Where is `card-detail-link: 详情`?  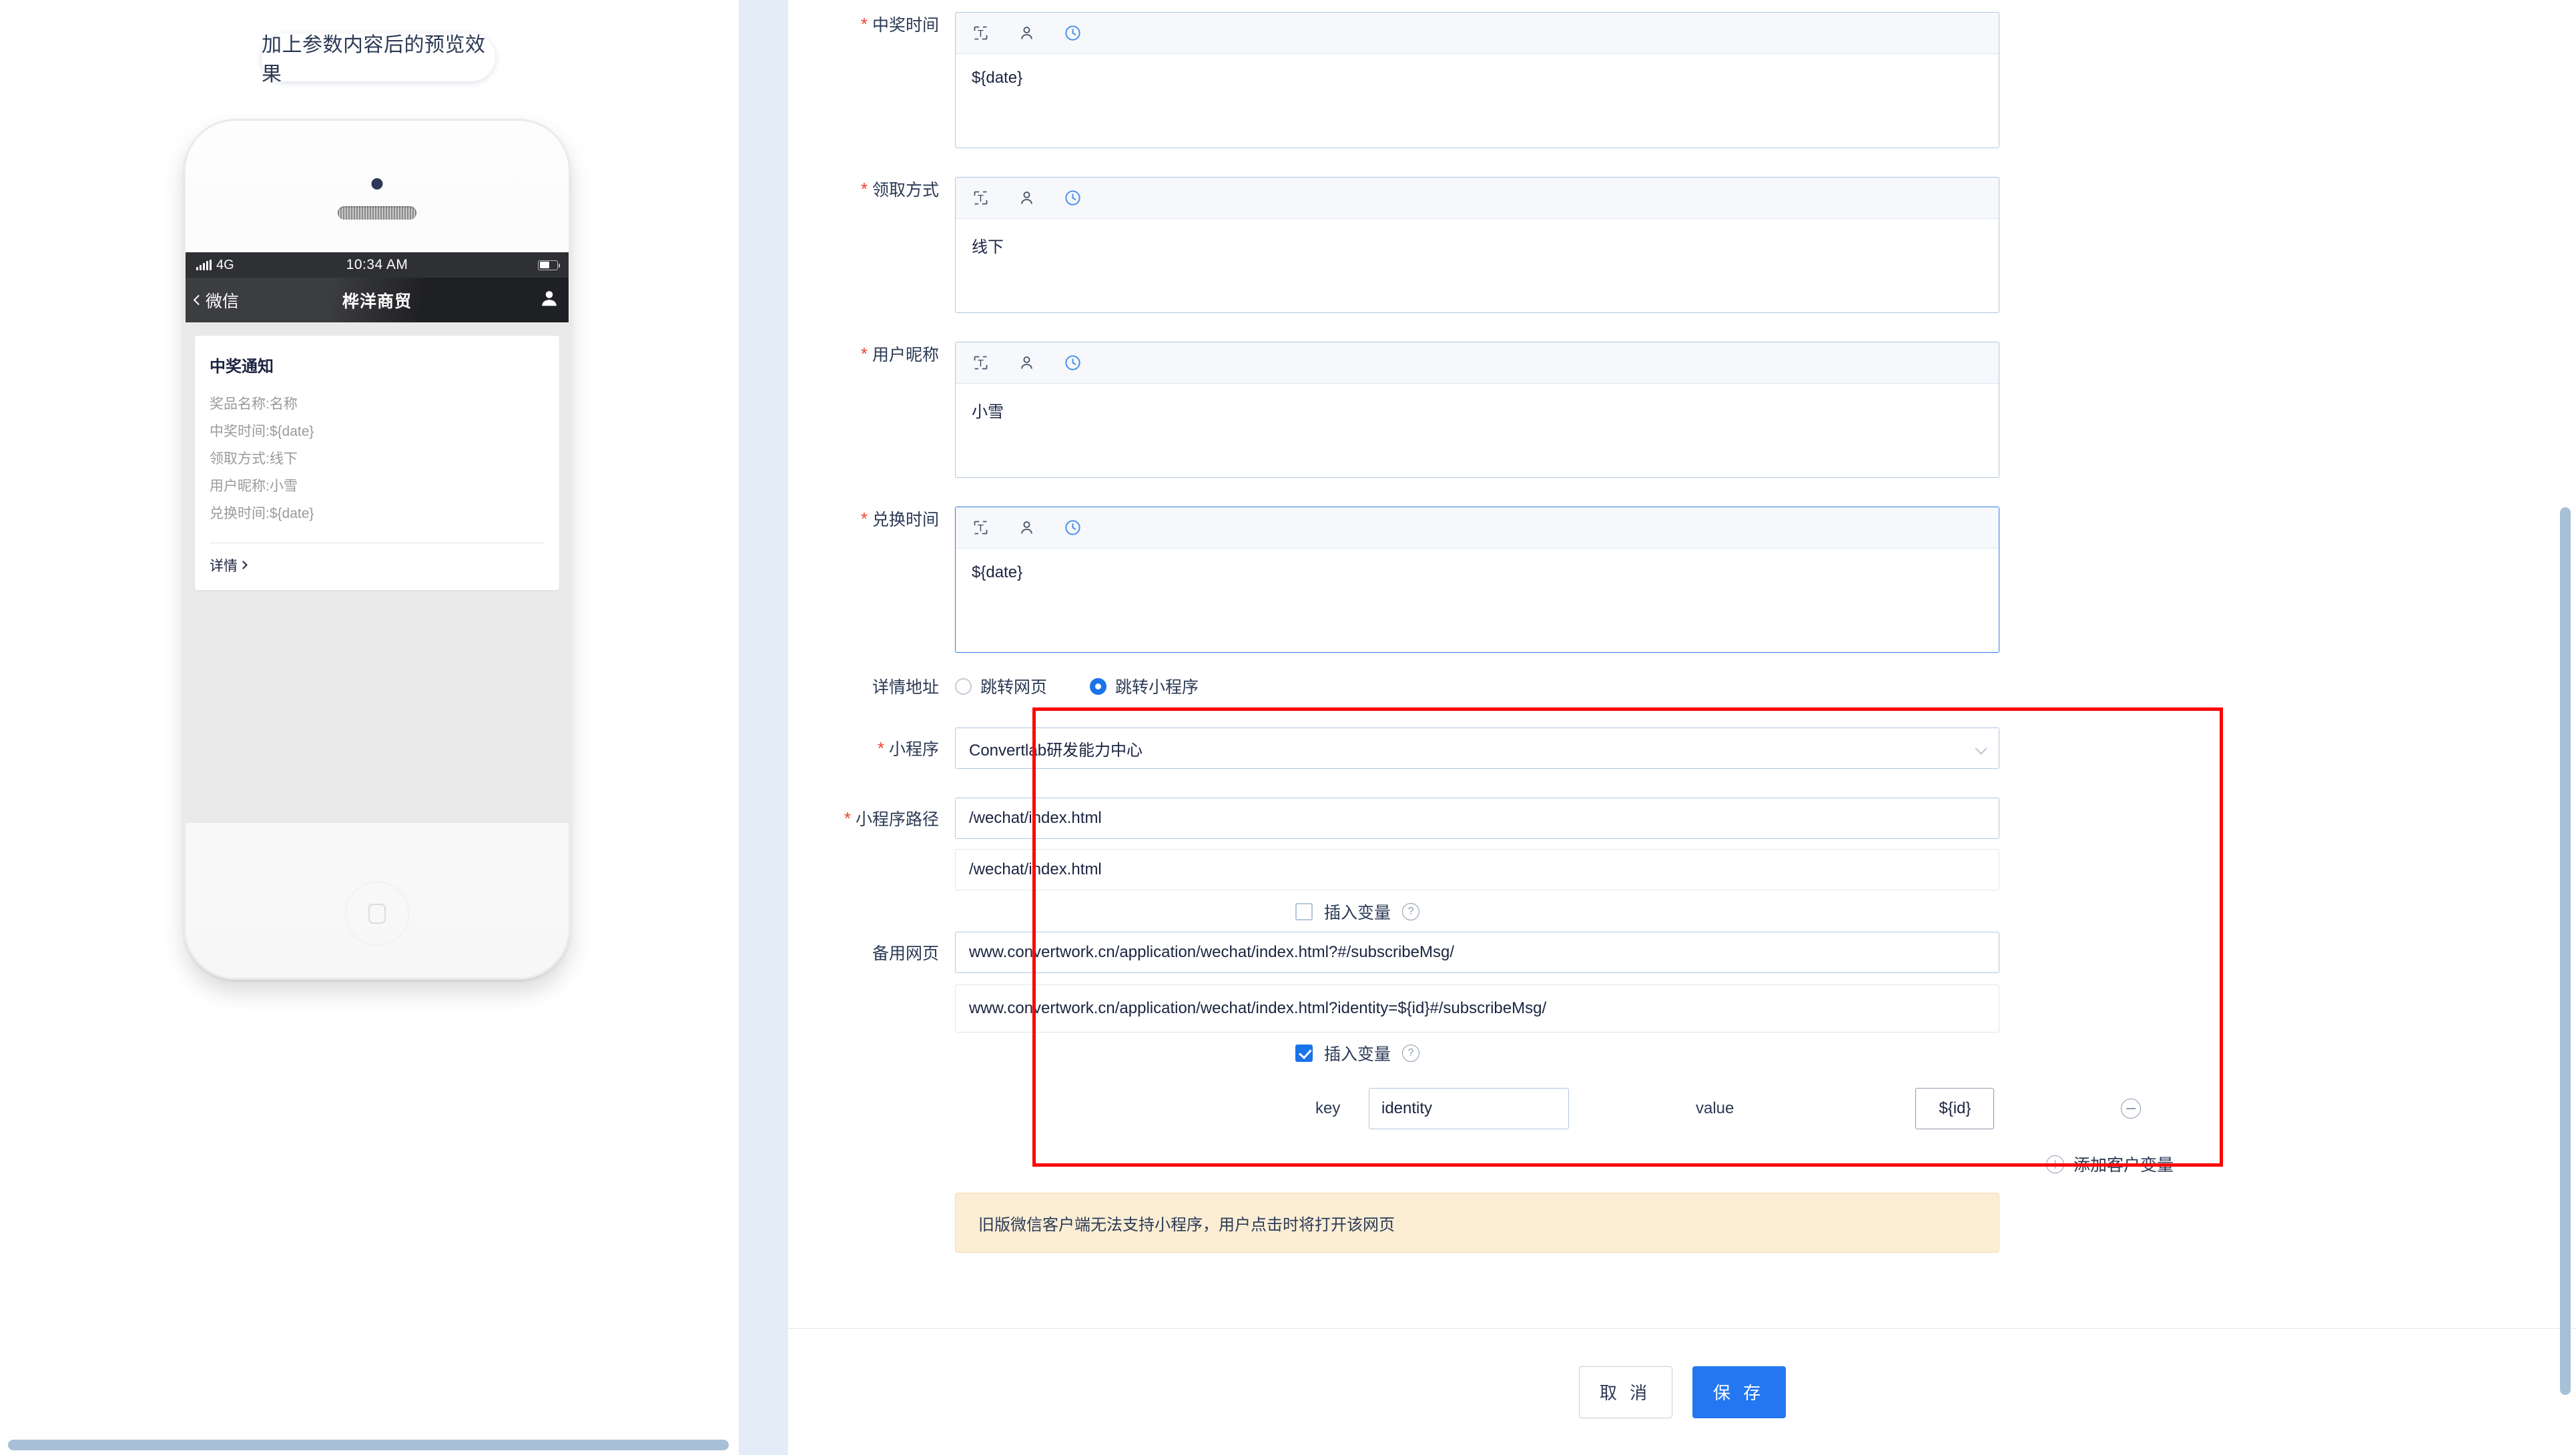
card-detail-link: 详情 is located at coordinates (377, 565).